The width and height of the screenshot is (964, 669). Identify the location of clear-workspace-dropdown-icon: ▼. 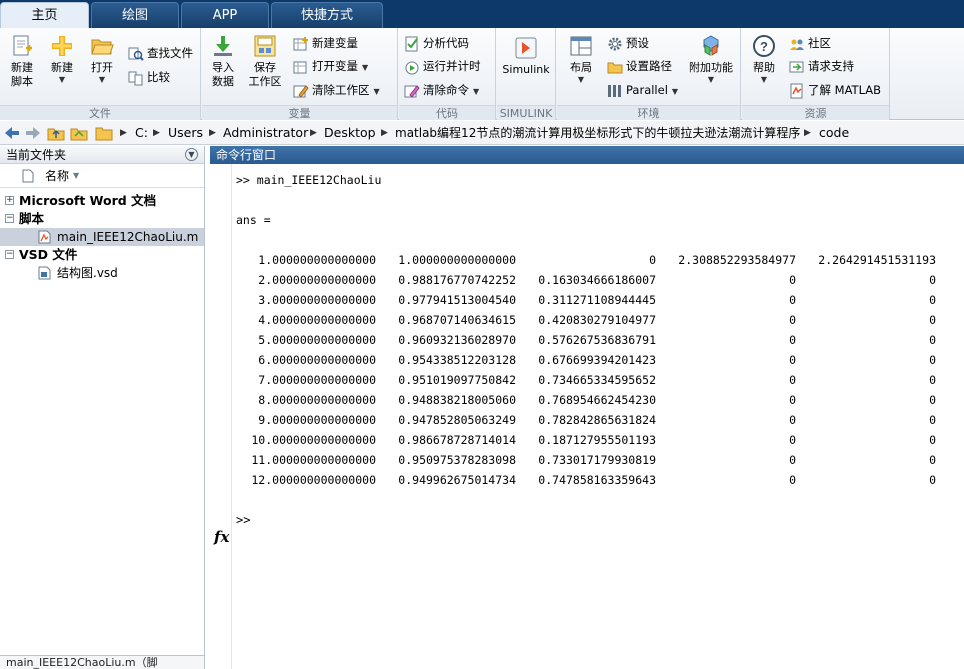
(377, 91).